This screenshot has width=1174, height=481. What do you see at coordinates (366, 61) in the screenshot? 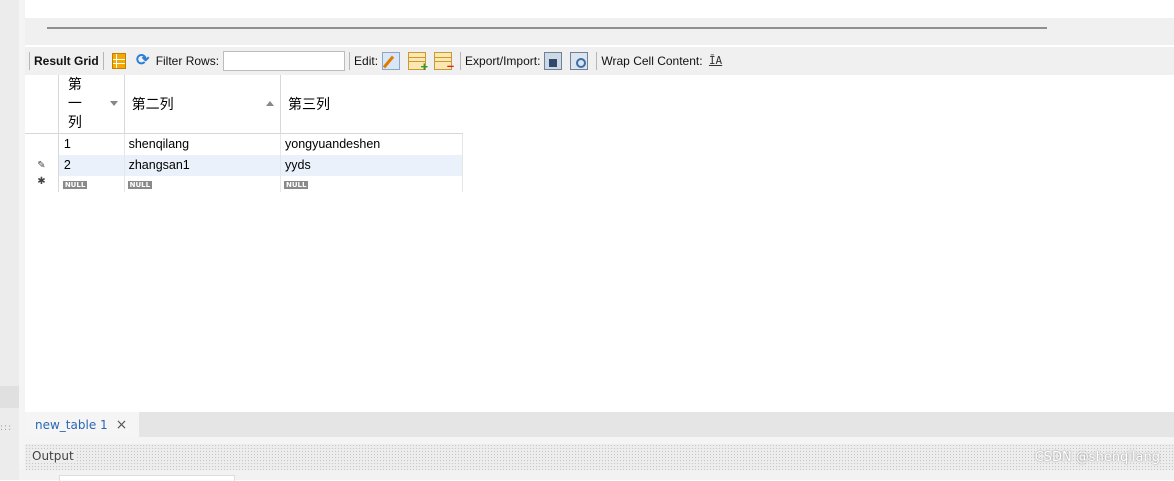
I see `edit-label: Edit:` at bounding box center [366, 61].